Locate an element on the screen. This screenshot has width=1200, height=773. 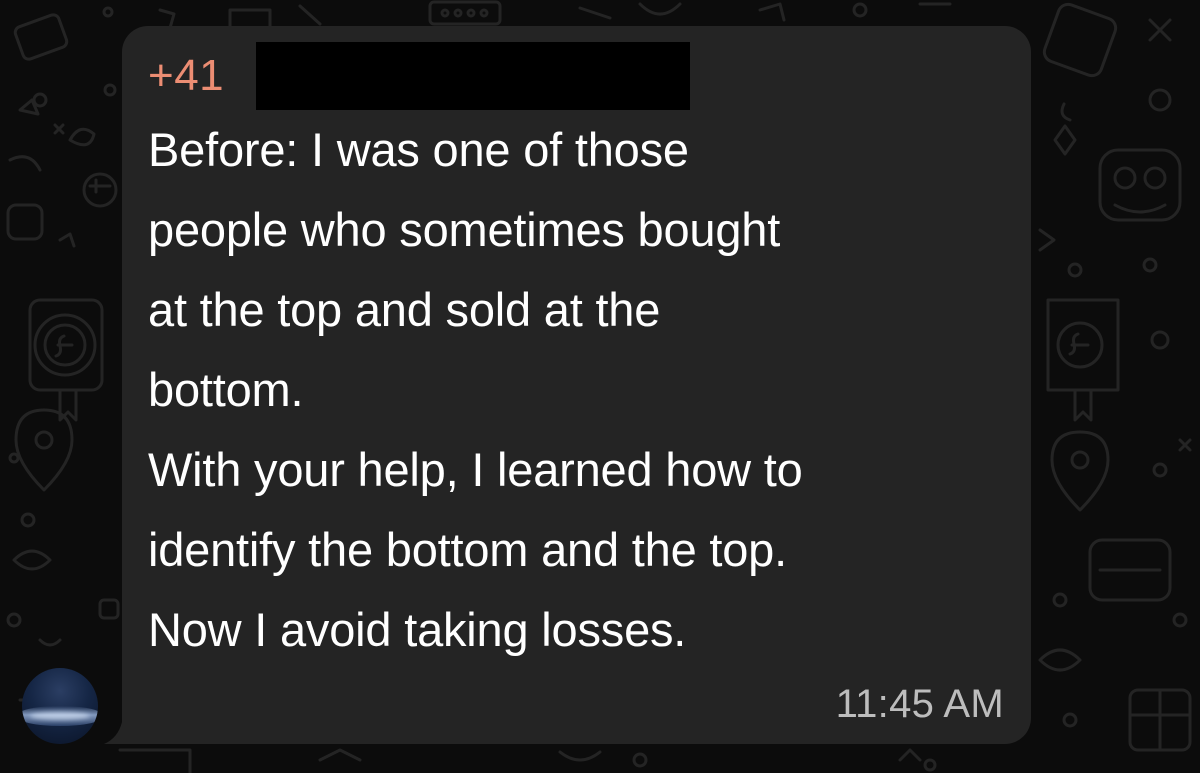
message-line: at the top and sold at the is located at coordinates (404, 309).